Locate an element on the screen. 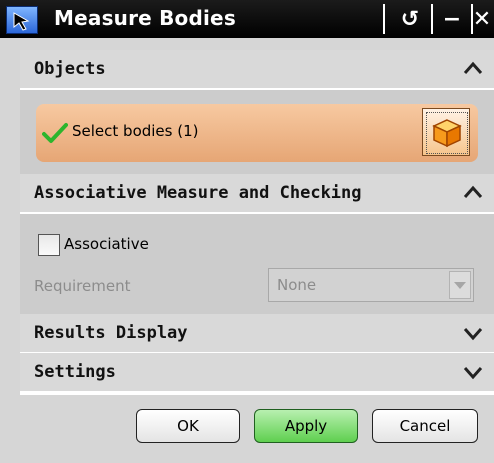  requirement-value: None is located at coordinates (297, 285).